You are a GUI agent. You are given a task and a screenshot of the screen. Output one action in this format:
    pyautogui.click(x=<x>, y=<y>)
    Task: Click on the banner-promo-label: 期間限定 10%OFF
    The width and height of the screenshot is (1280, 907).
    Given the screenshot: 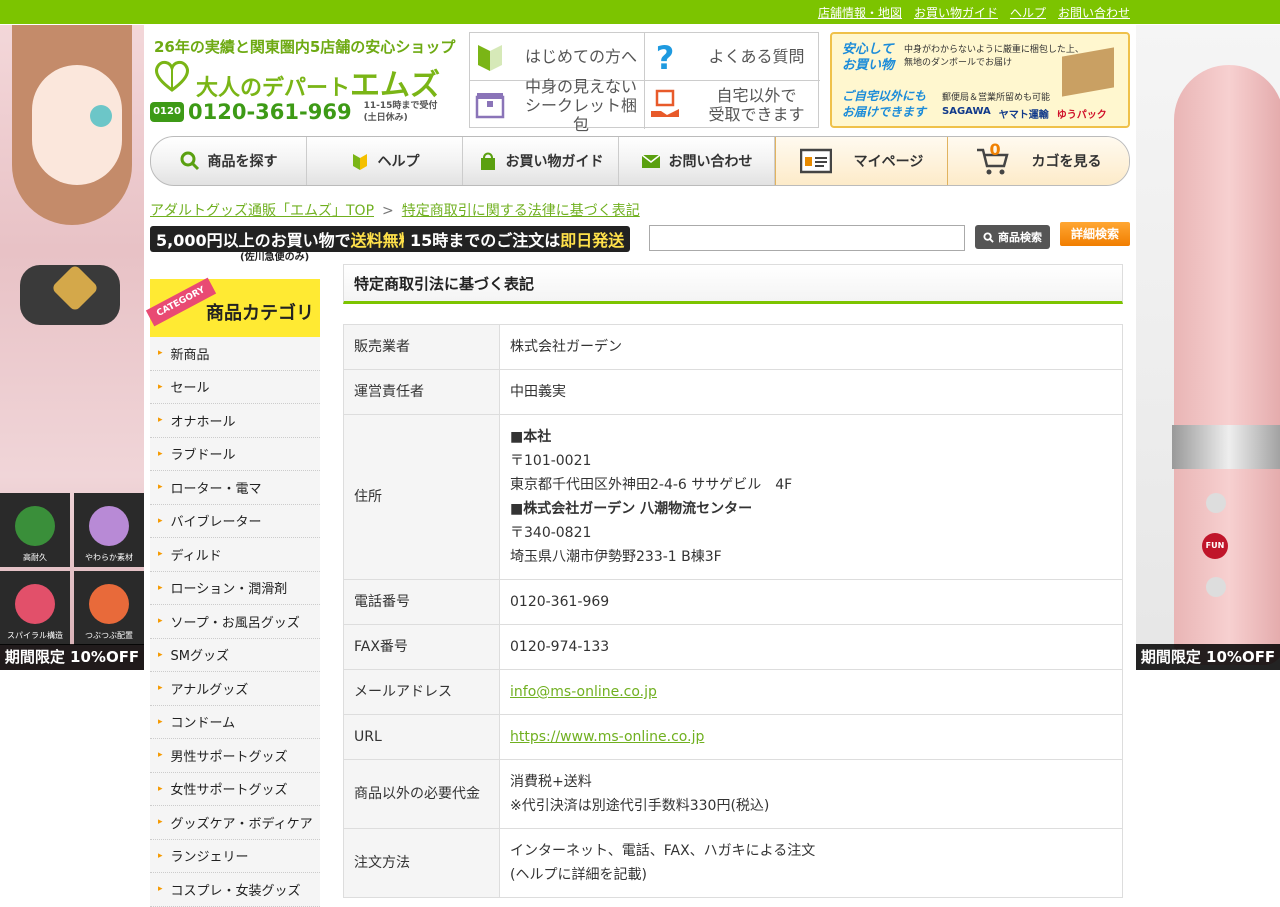 What is the action you would take?
    pyautogui.click(x=1208, y=657)
    